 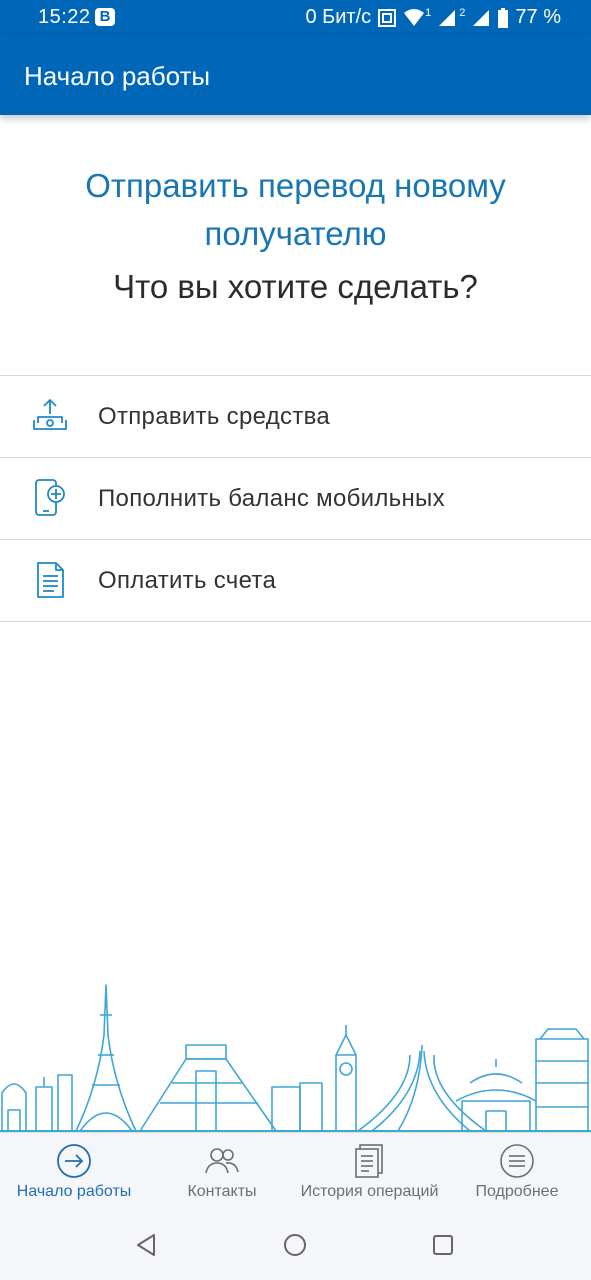 What do you see at coordinates (462, 12) in the screenshot?
I see `sim2-indicator: 2` at bounding box center [462, 12].